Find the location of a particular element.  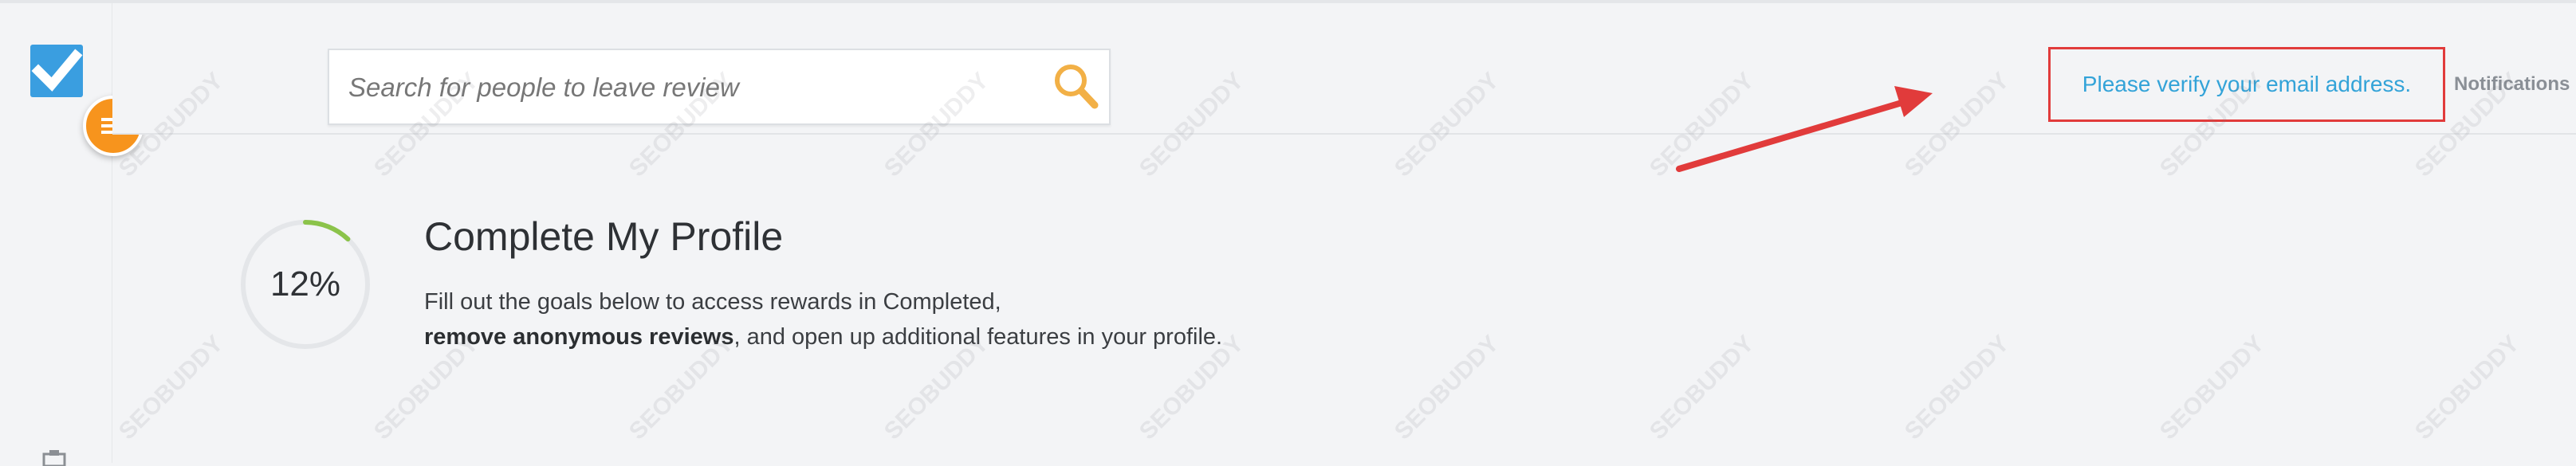

checkmark-icon is located at coordinates (57, 70).